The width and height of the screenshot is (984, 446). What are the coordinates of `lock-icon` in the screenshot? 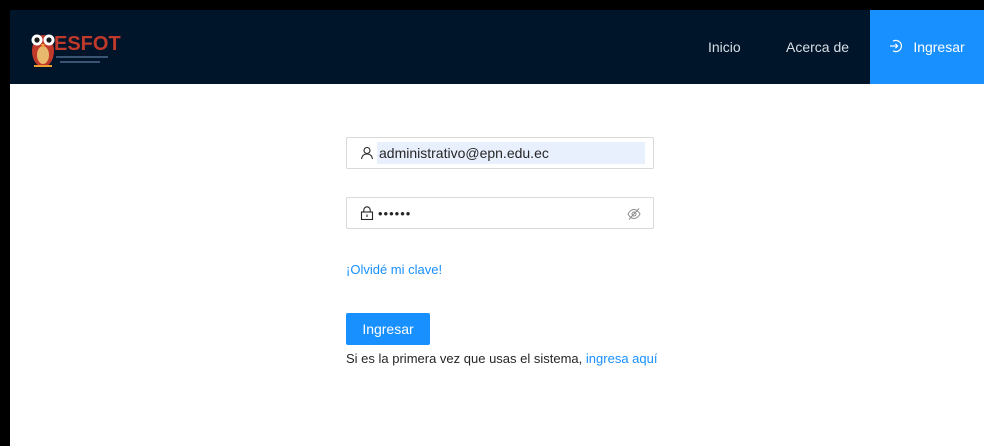 It's located at (367, 213).